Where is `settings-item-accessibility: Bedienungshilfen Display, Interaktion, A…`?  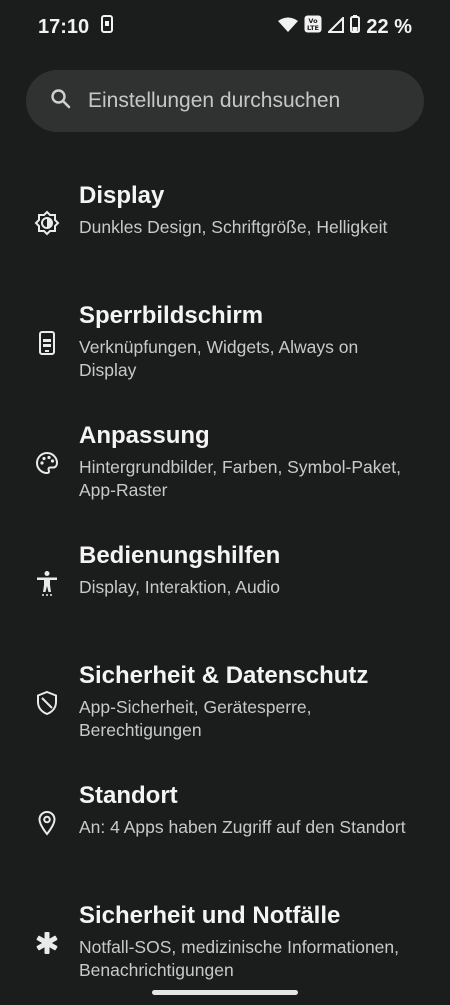
settings-item-accessibility: Bedienungshilfen Display, Interaktion, A… is located at coordinates (225, 580).